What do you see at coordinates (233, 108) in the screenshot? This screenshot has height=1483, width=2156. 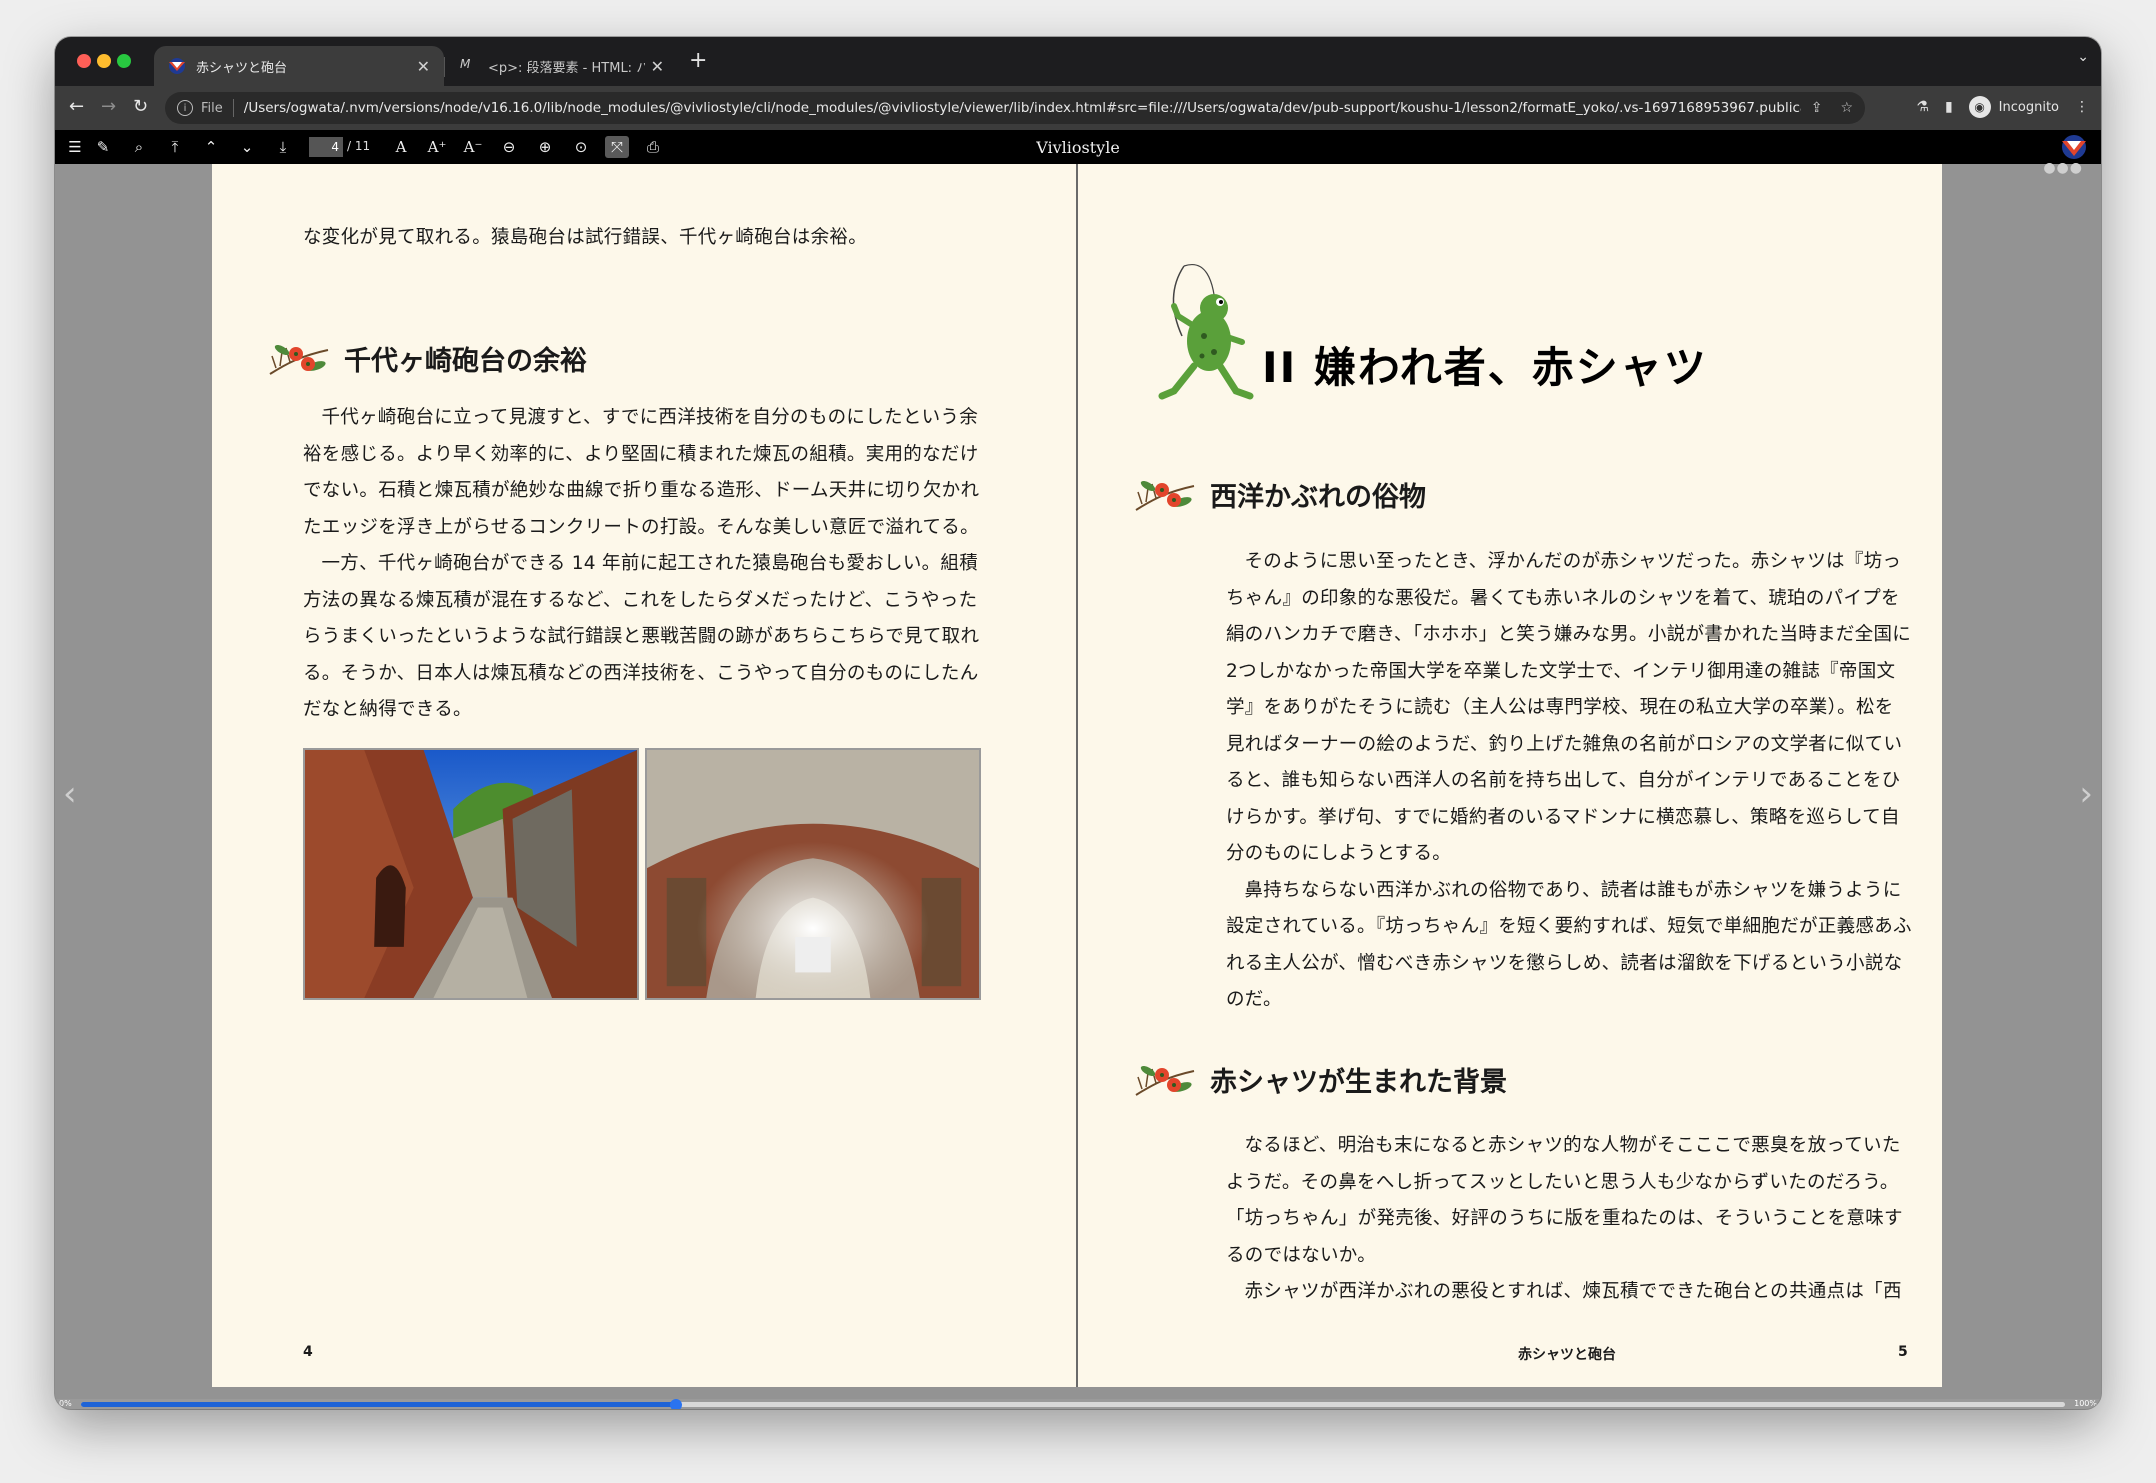 I see `omnibox-divider` at bounding box center [233, 108].